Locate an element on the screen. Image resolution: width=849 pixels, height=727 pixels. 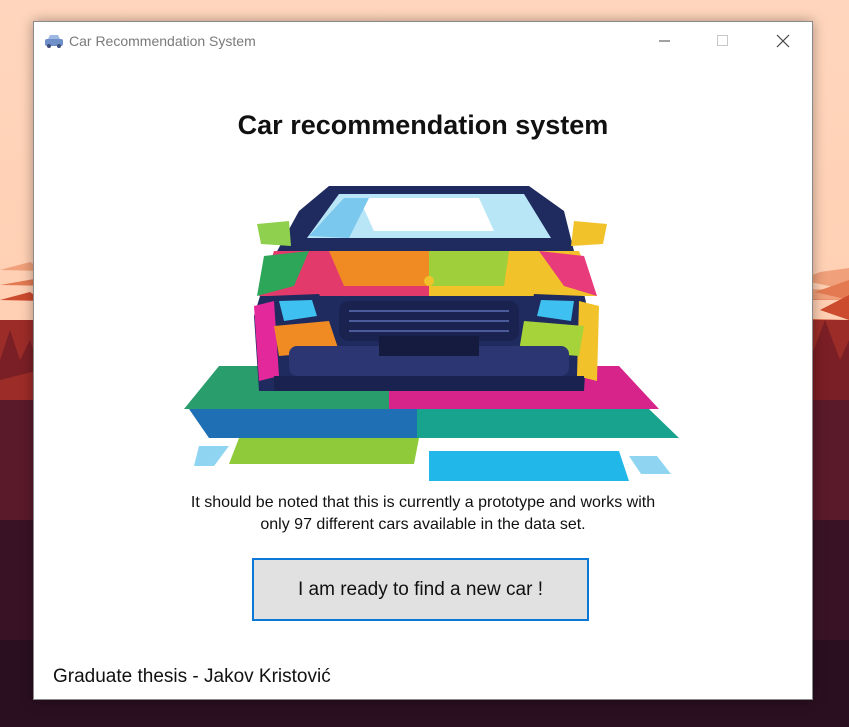
minimize-button is located at coordinates (665, 41).